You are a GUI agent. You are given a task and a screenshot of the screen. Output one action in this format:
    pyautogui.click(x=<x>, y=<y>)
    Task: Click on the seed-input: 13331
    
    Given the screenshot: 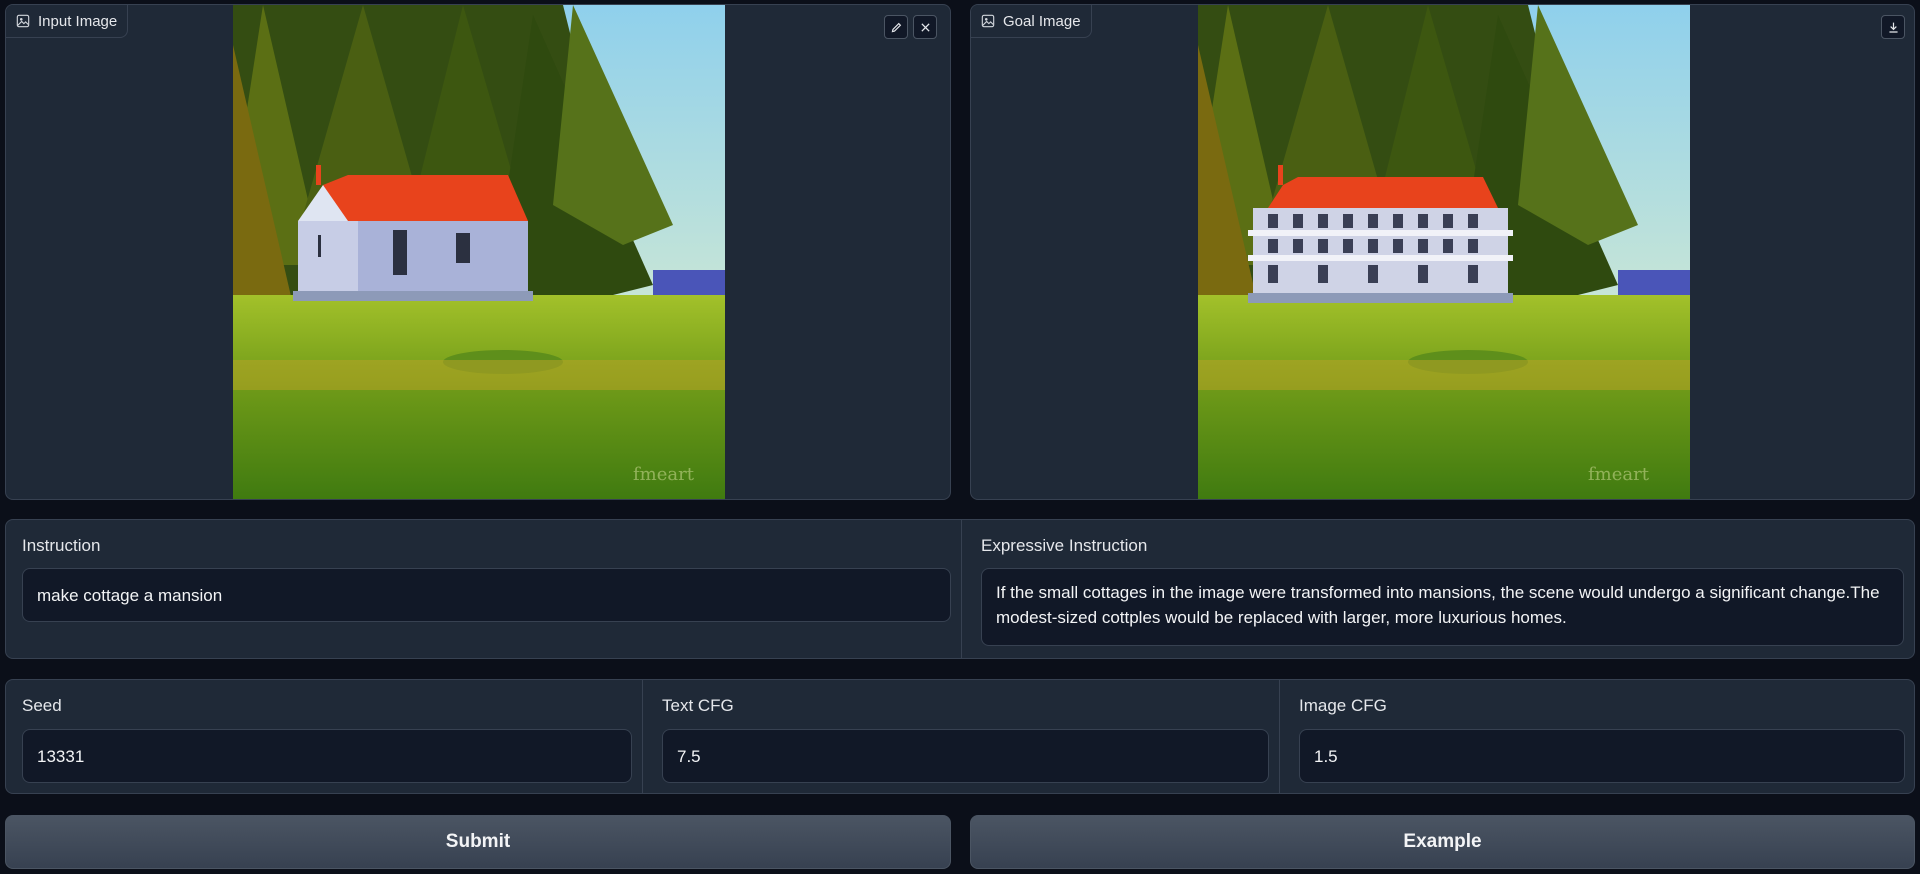 What is the action you would take?
    pyautogui.click(x=327, y=756)
    